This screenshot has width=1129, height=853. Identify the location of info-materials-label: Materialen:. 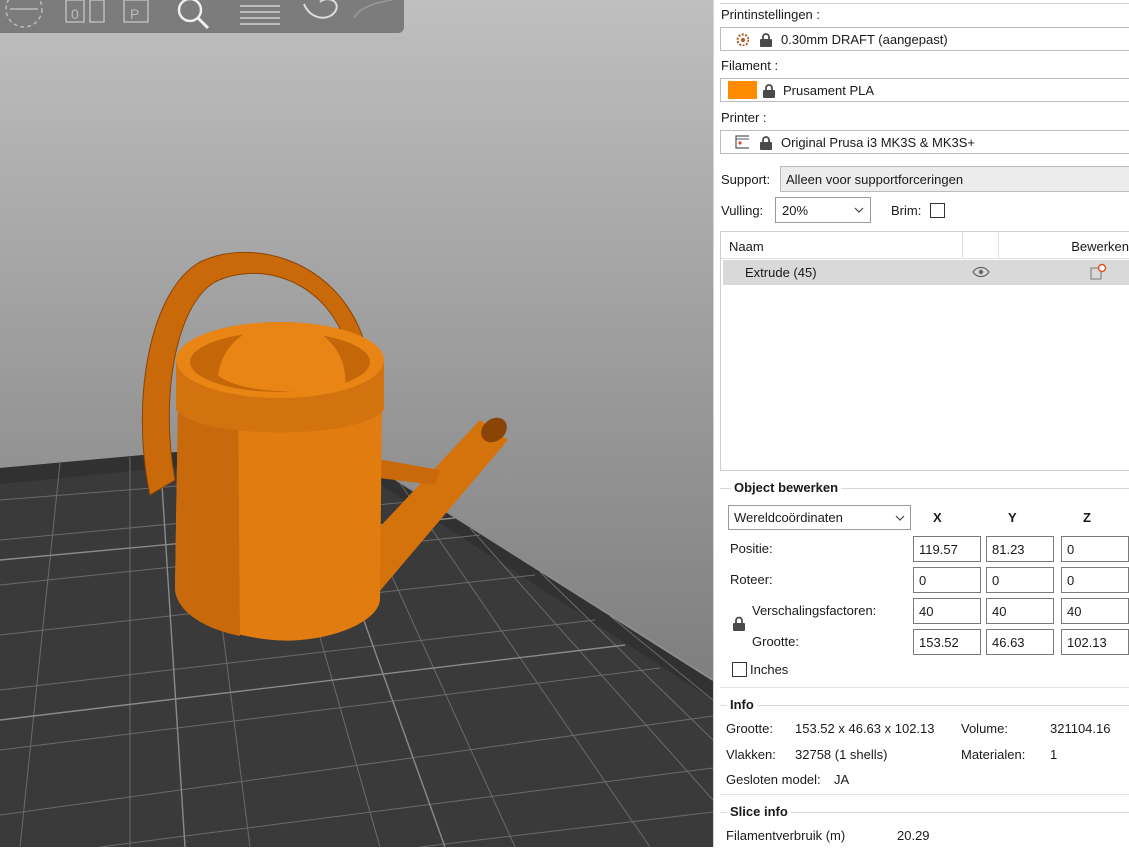
(993, 754).